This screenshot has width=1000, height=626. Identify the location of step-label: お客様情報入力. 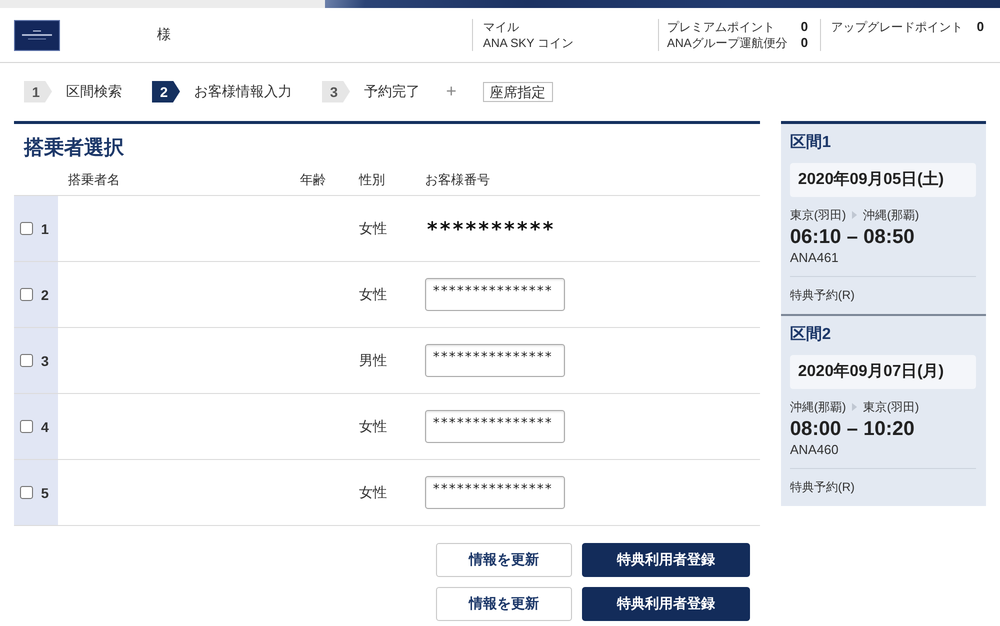
(243, 91).